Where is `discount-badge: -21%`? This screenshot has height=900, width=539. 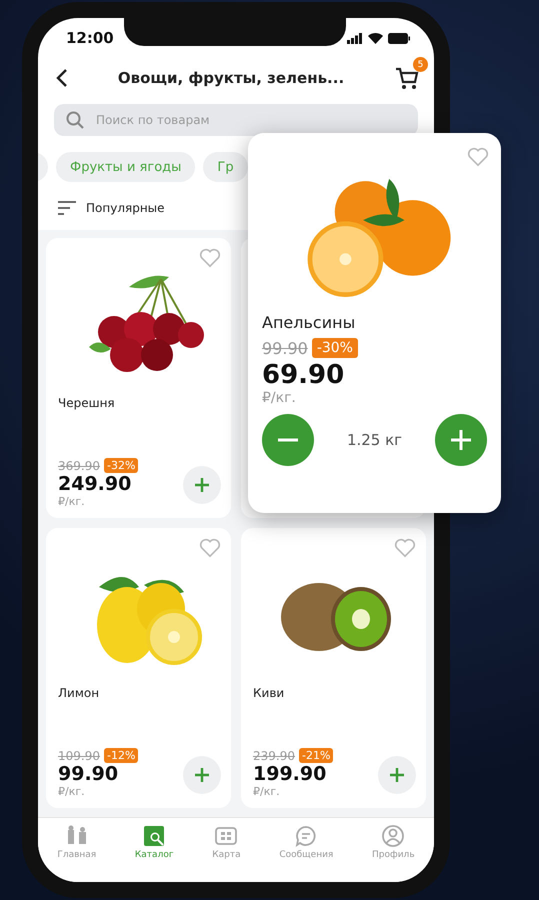 discount-badge: -21% is located at coordinates (316, 755).